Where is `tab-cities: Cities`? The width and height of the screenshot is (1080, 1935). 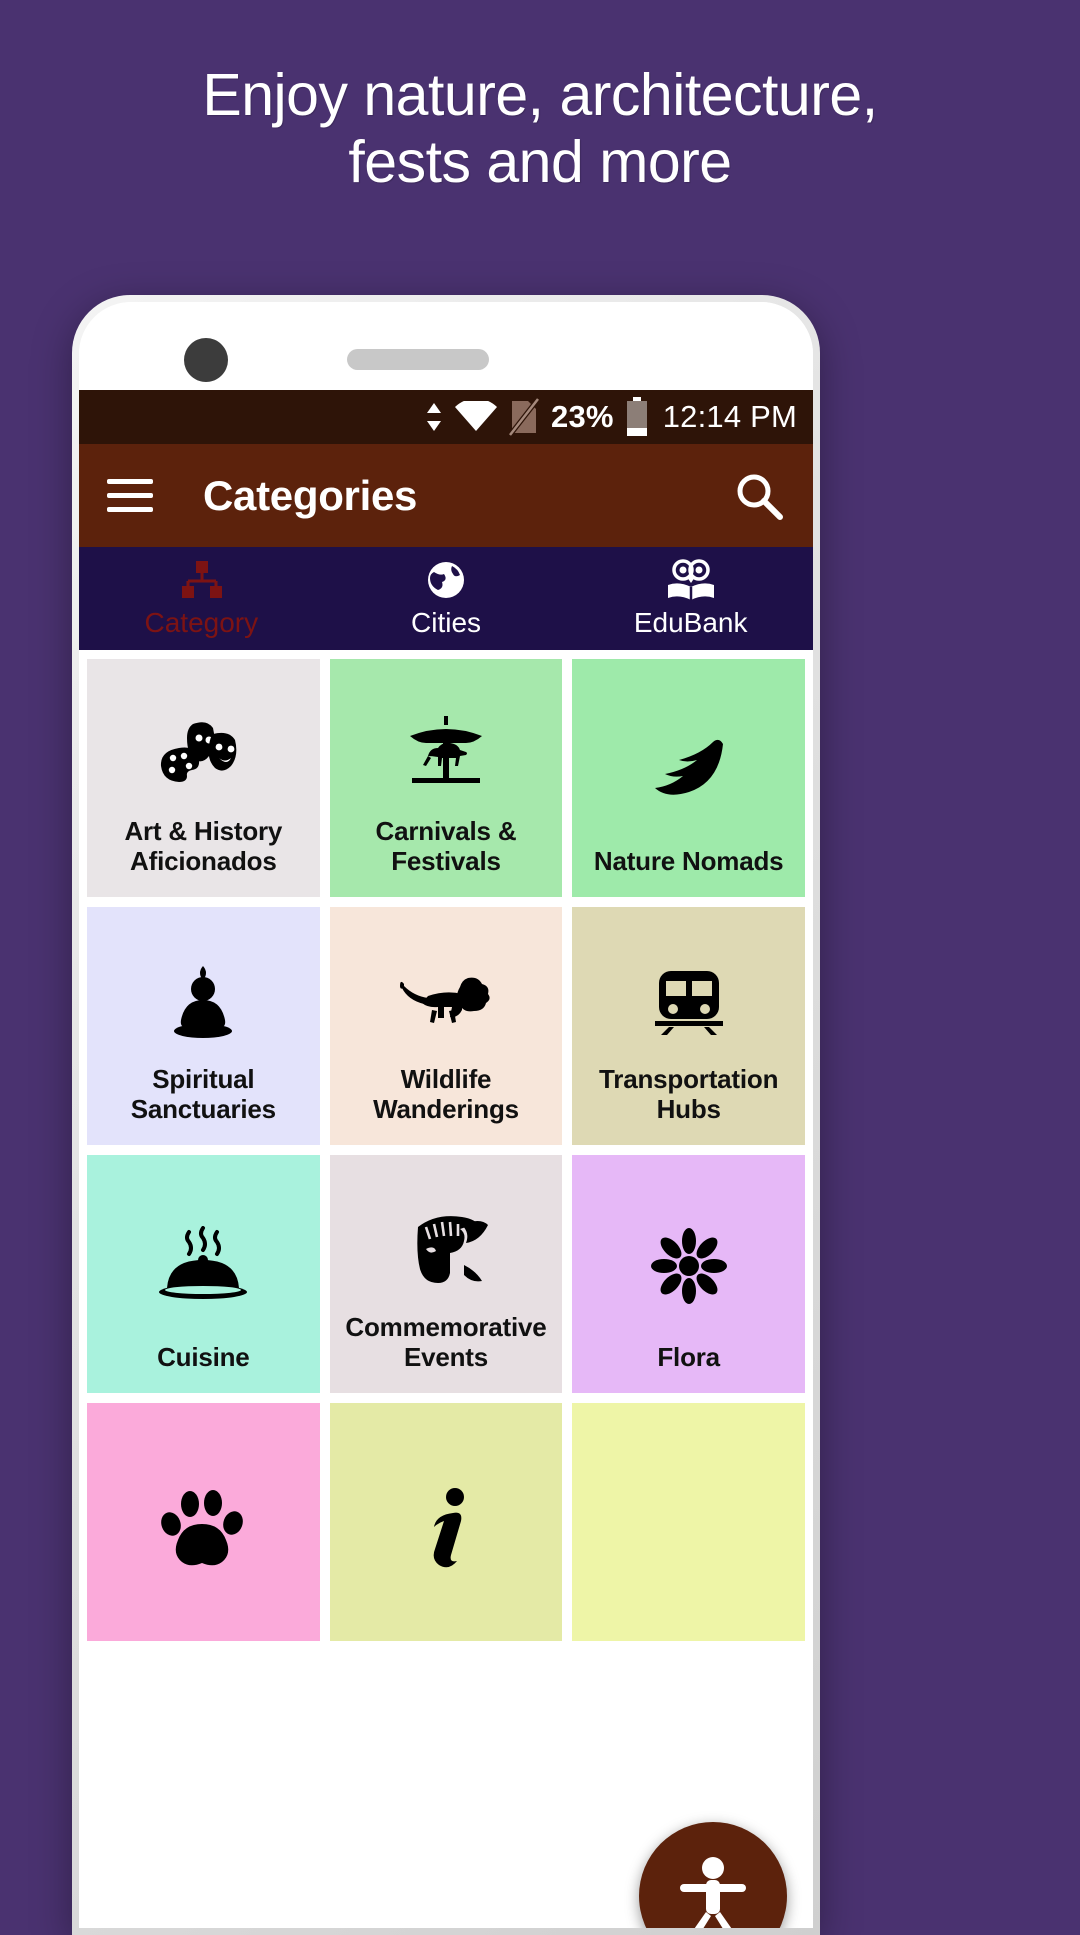
tab-cities: Cities is located at coordinates (446, 598).